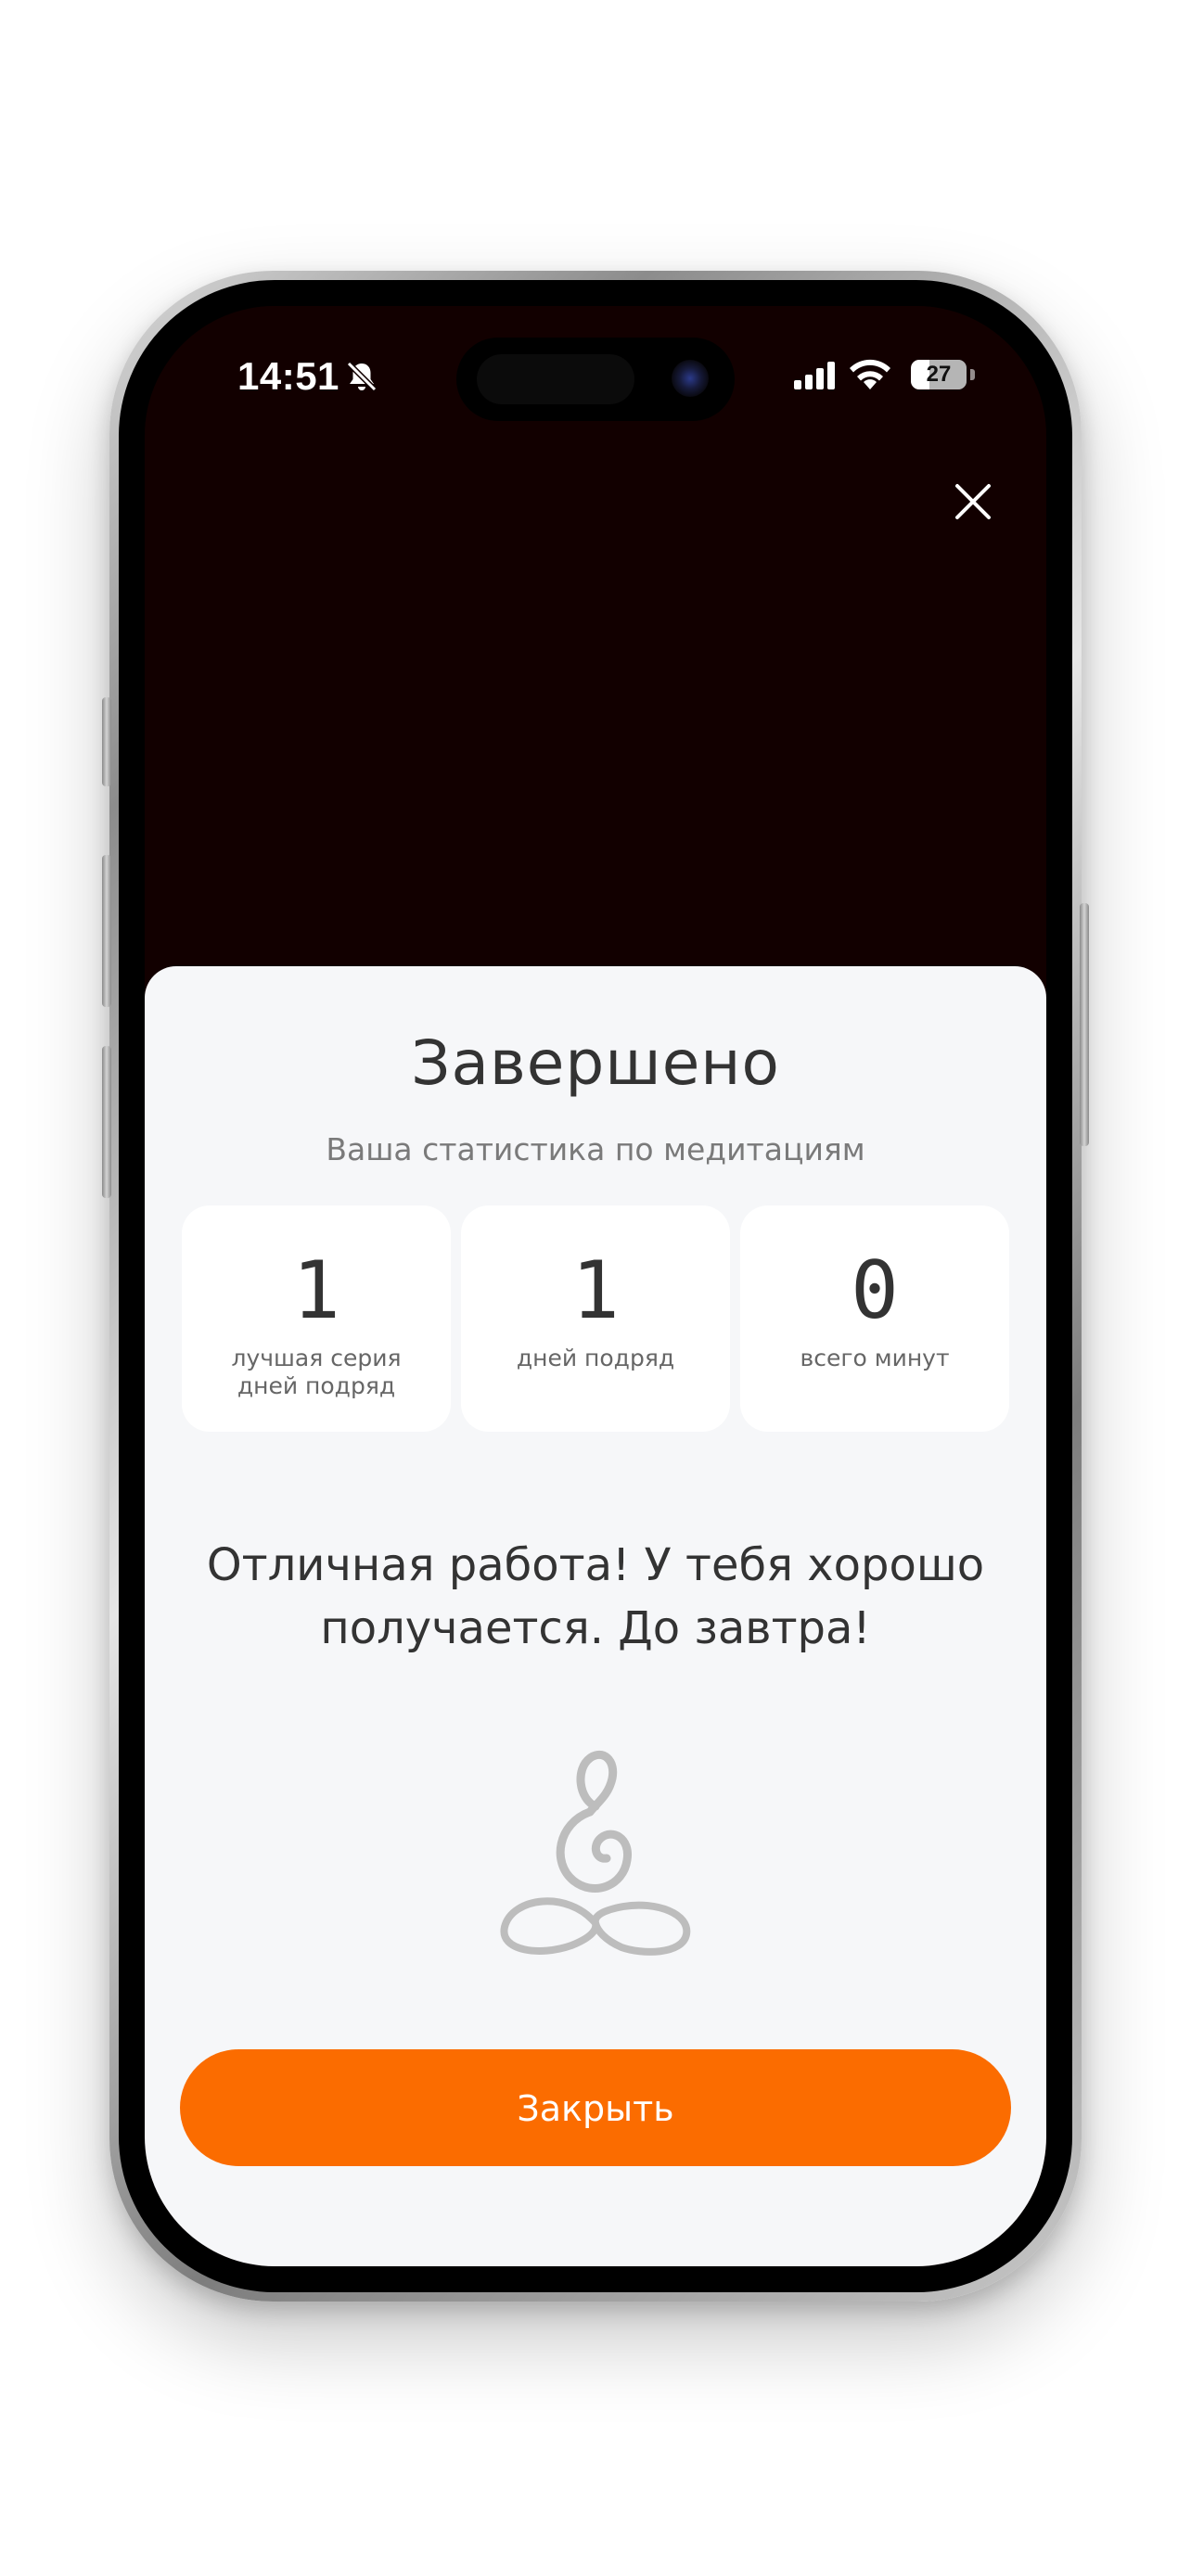 This screenshot has height=2576, width=1191. I want to click on battery-icon: 27, so click(939, 374).